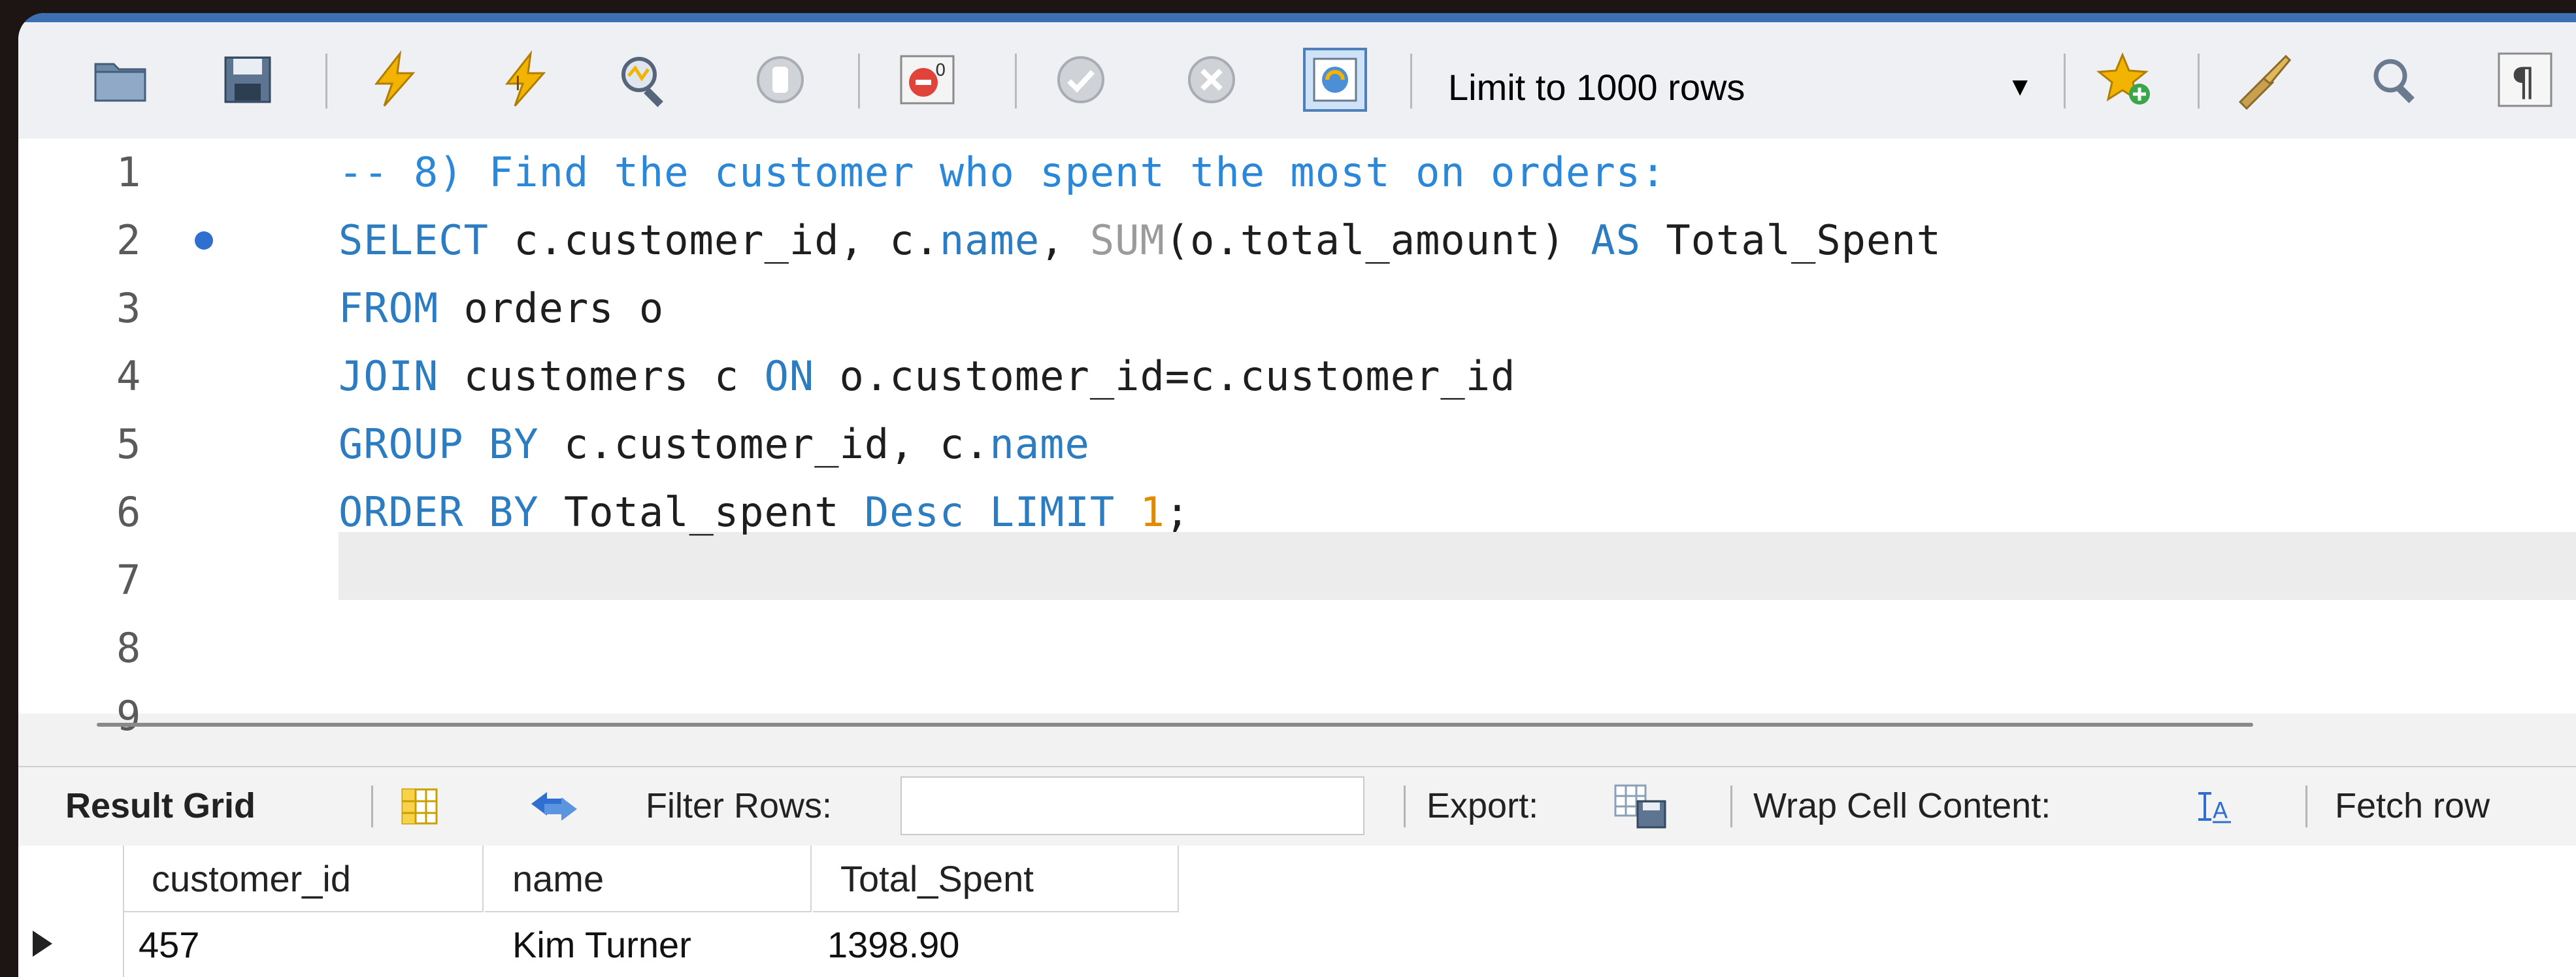 This screenshot has width=2576, height=977. I want to click on commit-icon, so click(1081, 80).